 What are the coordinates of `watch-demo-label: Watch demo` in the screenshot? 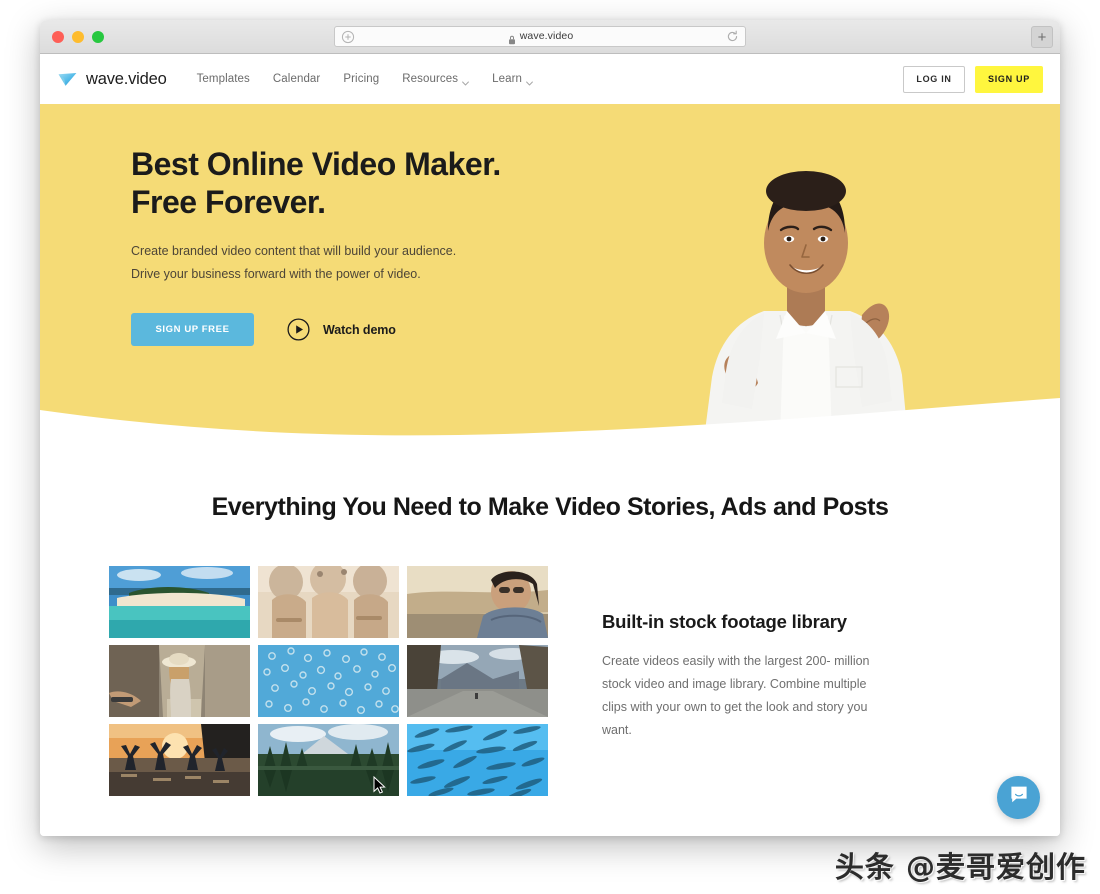 It's located at (359, 329).